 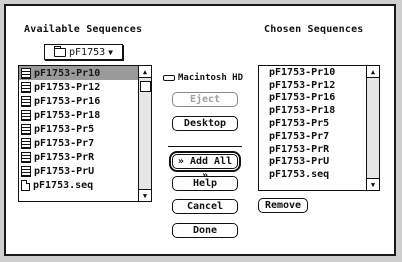 What do you see at coordinates (205, 99) in the screenshot?
I see `eject-button: Eject` at bounding box center [205, 99].